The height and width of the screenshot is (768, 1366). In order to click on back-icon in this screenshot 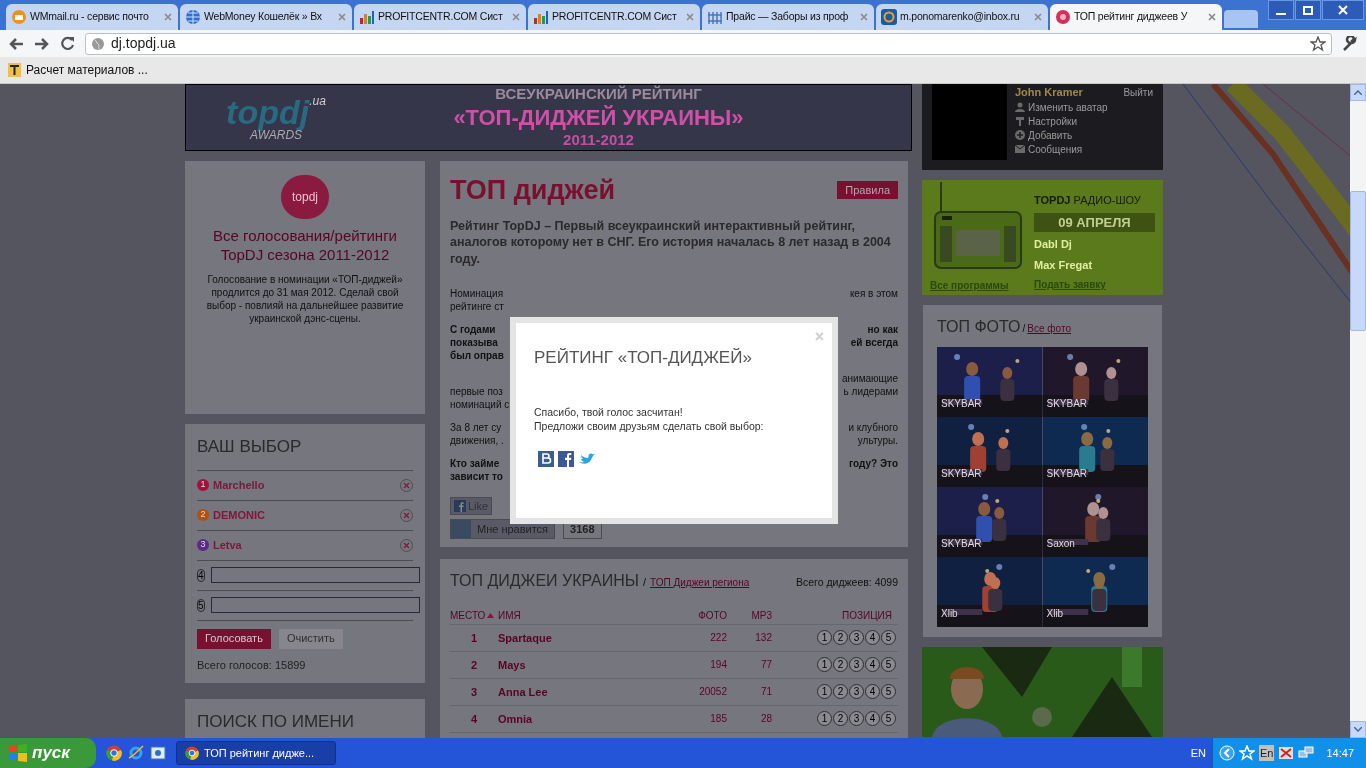, I will do `click(16, 43)`.